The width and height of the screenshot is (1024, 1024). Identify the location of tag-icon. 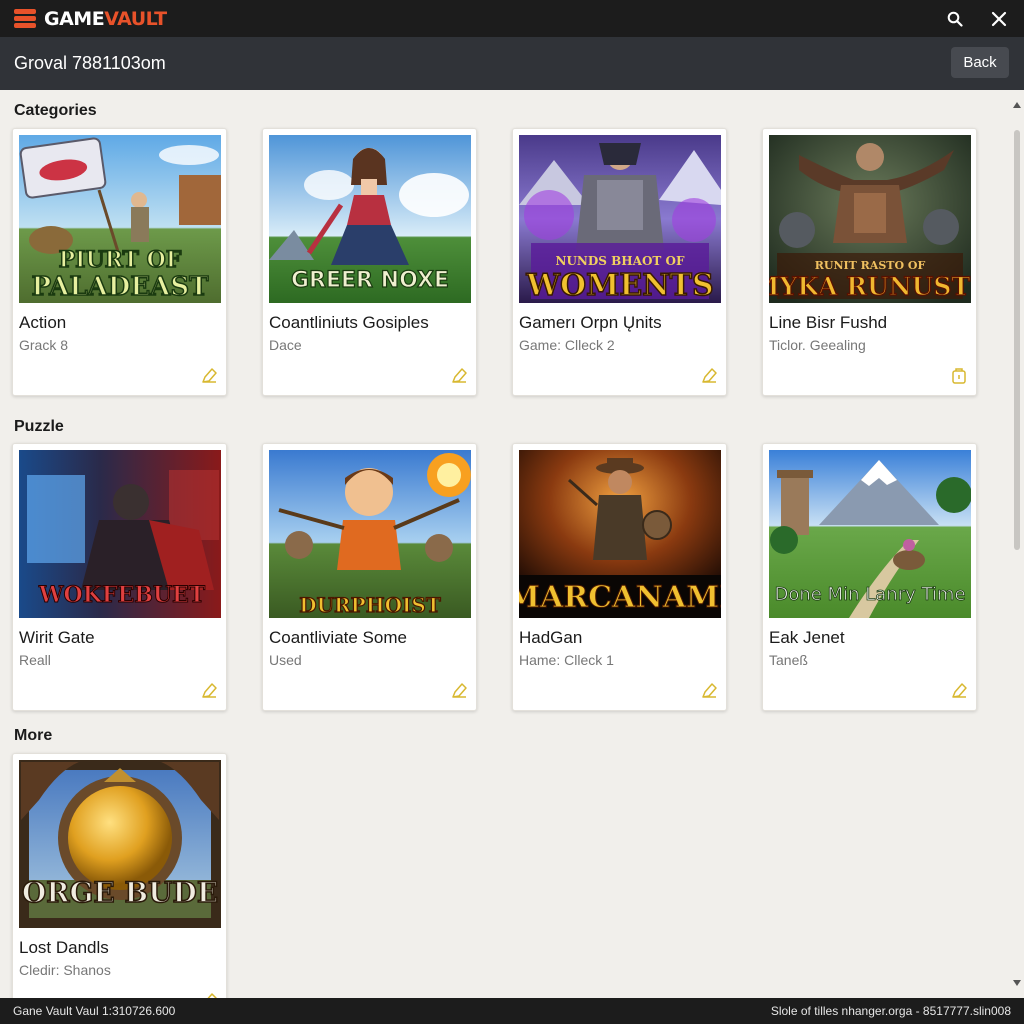
(959, 376).